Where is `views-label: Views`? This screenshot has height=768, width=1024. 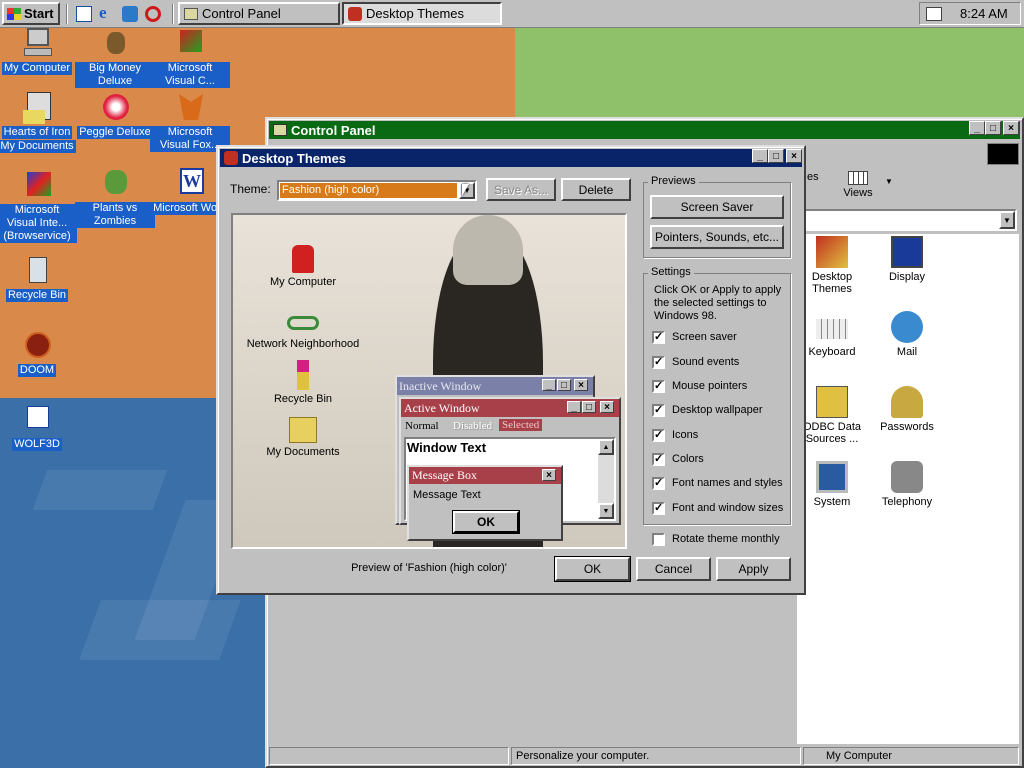
views-label: Views is located at coordinates (858, 193).